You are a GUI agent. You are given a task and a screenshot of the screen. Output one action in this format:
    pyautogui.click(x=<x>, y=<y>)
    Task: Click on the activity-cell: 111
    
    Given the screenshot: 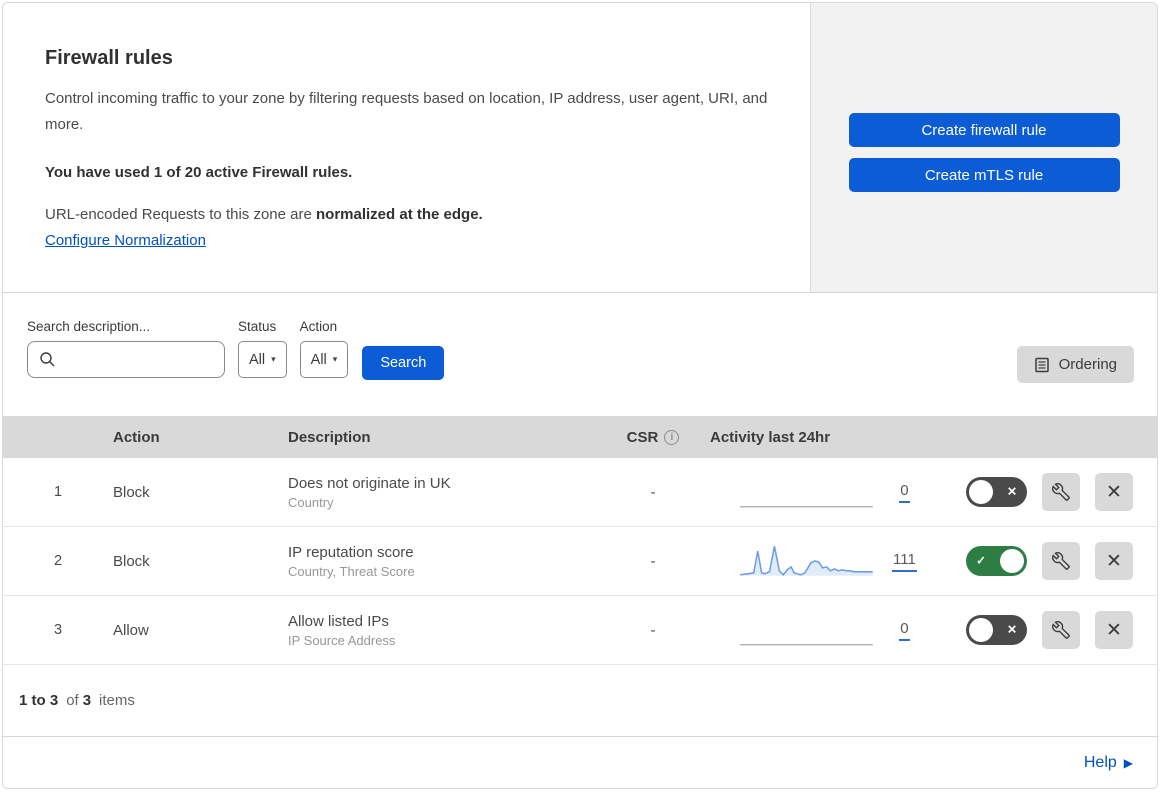 What is the action you would take?
    pyautogui.click(x=813, y=561)
    